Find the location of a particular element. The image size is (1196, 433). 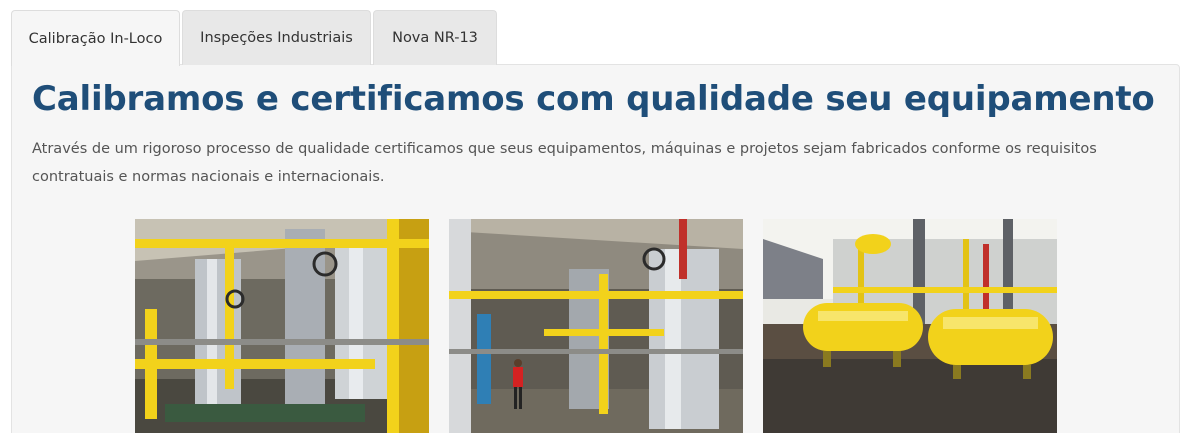

tab-calibracao-in-loco: Calibração In-Loco is located at coordinates (95, 38).